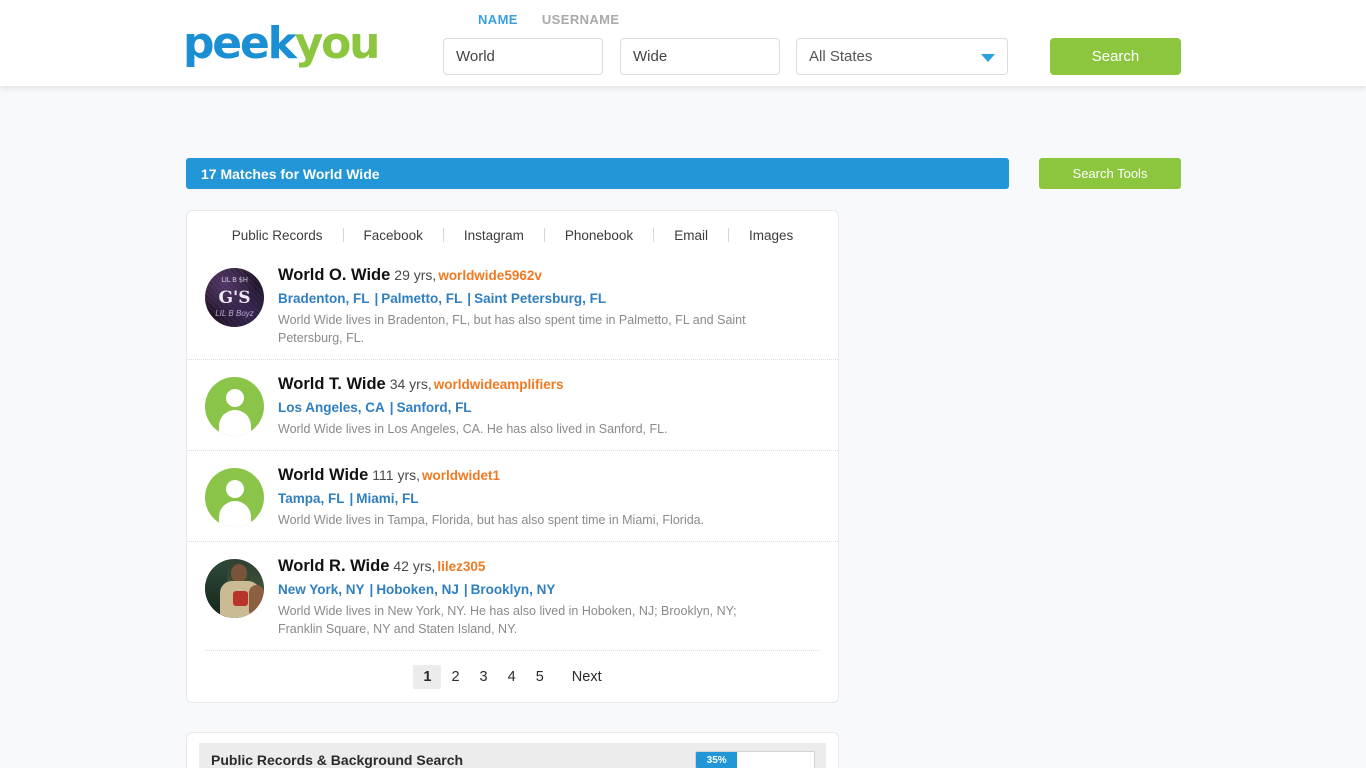 This screenshot has width=1366, height=768. What do you see at coordinates (499, 384) in the screenshot?
I see `person-handle: worldwideamplifiers` at bounding box center [499, 384].